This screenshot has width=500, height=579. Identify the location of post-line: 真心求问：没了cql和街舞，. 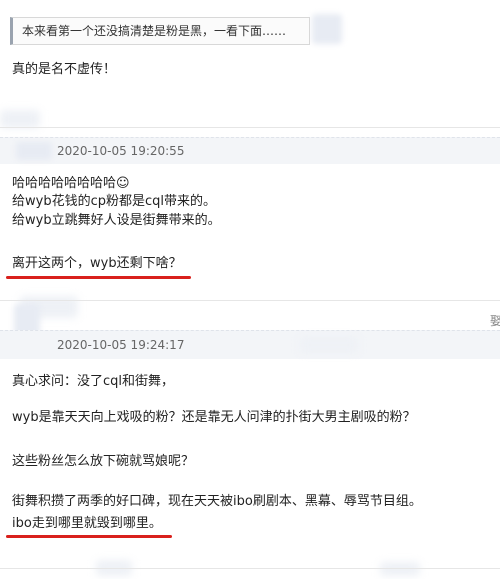
(93, 381).